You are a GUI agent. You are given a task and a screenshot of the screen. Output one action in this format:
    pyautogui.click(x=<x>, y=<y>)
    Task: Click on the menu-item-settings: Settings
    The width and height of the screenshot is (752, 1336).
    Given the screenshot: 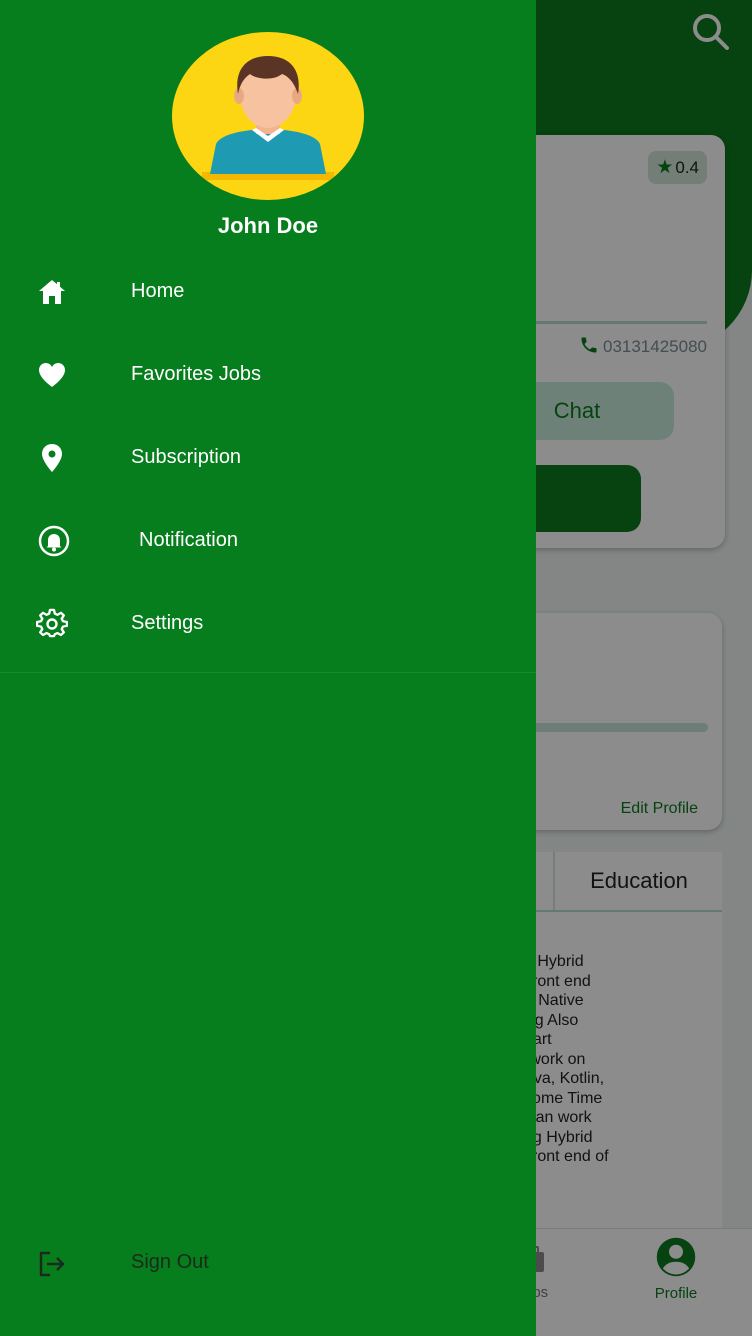 What is the action you would take?
    pyautogui.click(x=268, y=624)
    